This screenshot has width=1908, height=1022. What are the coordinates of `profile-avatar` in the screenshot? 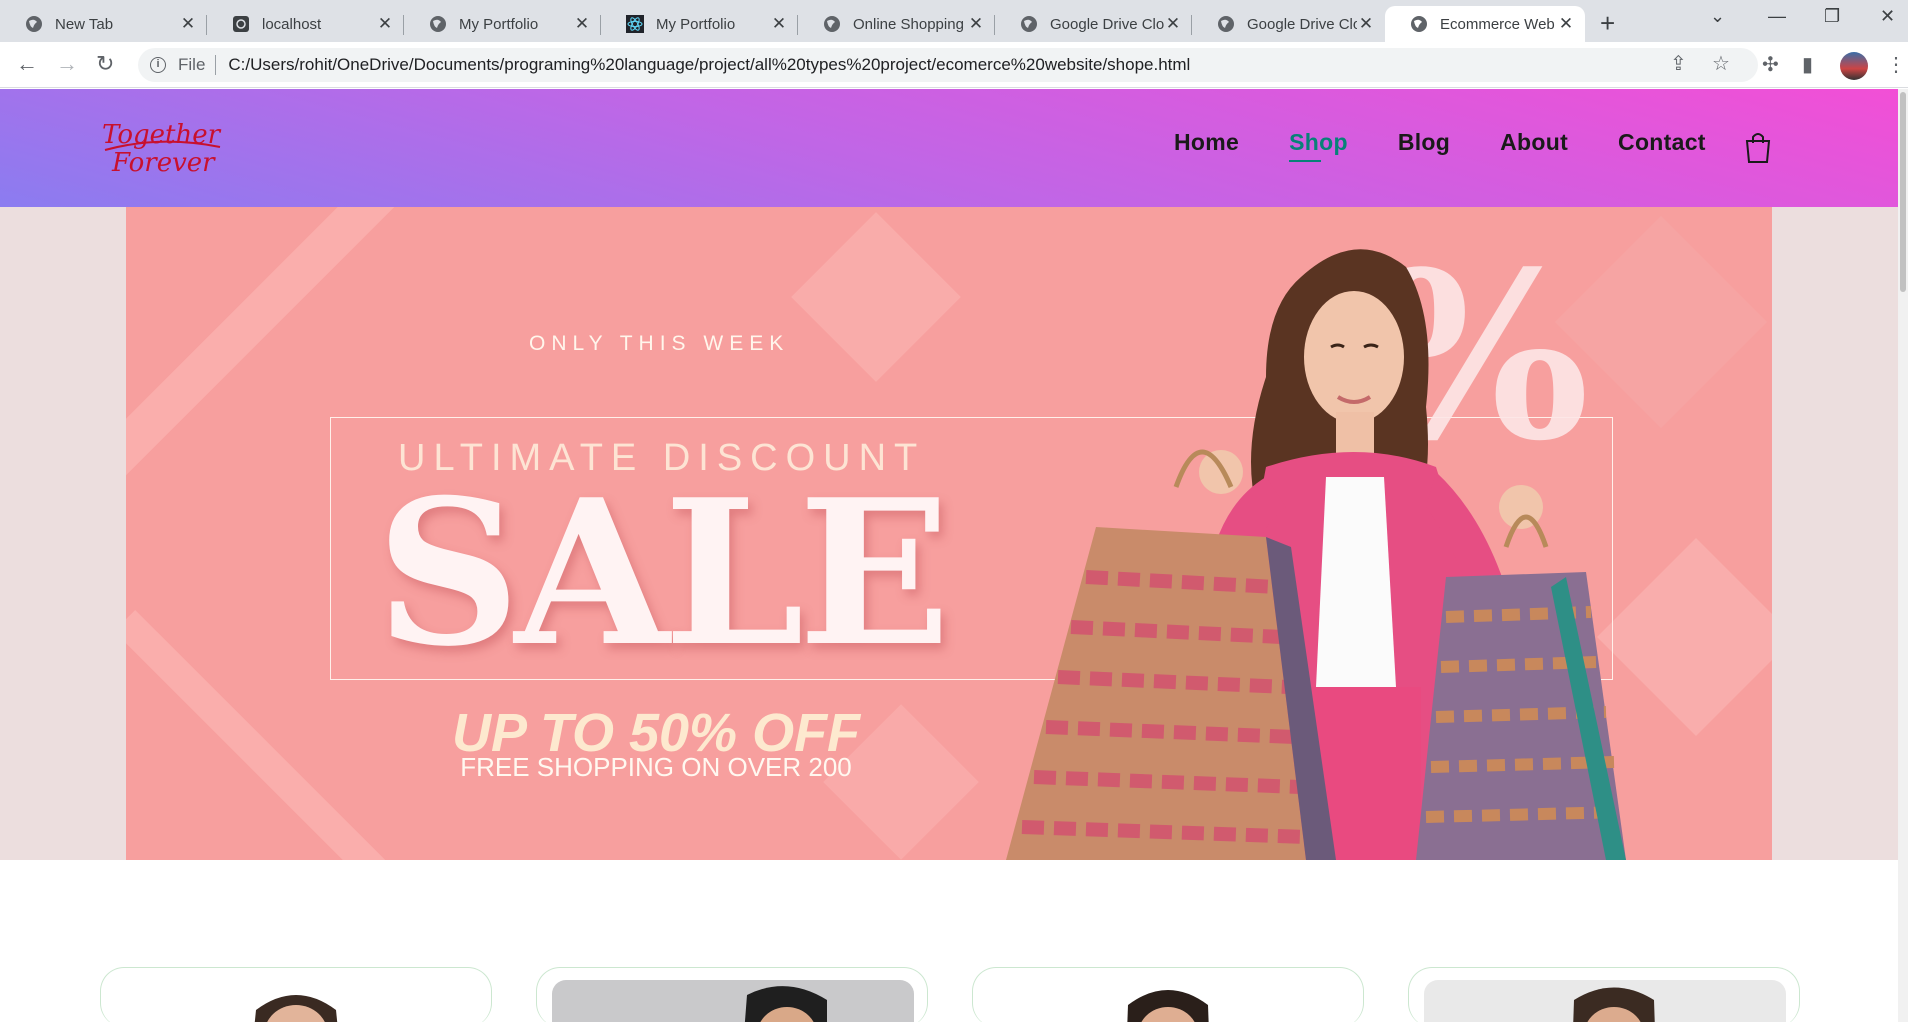 It's located at (1854, 66).